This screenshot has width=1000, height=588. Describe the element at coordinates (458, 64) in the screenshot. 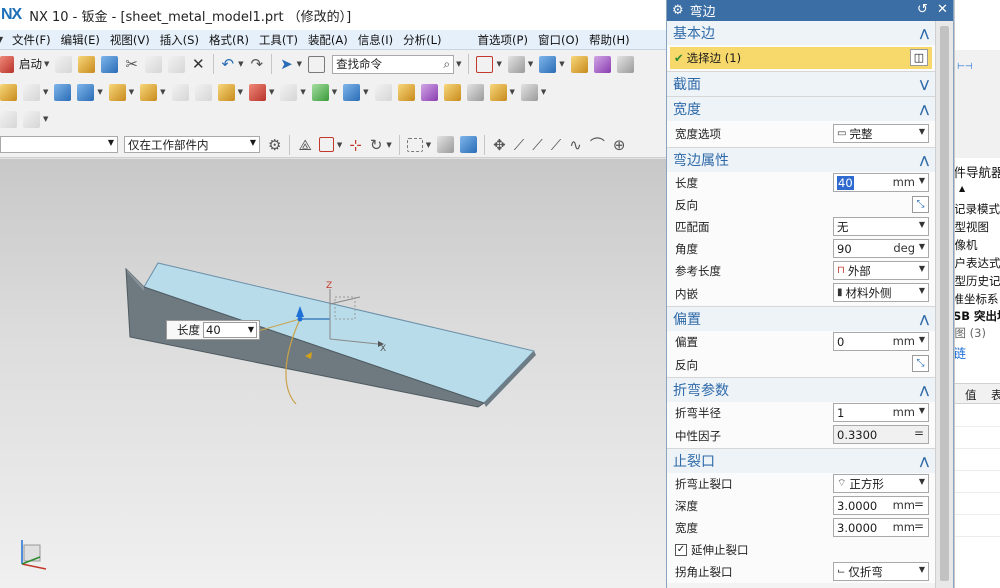

I see `search-dropdown-icon: ▼` at that location.